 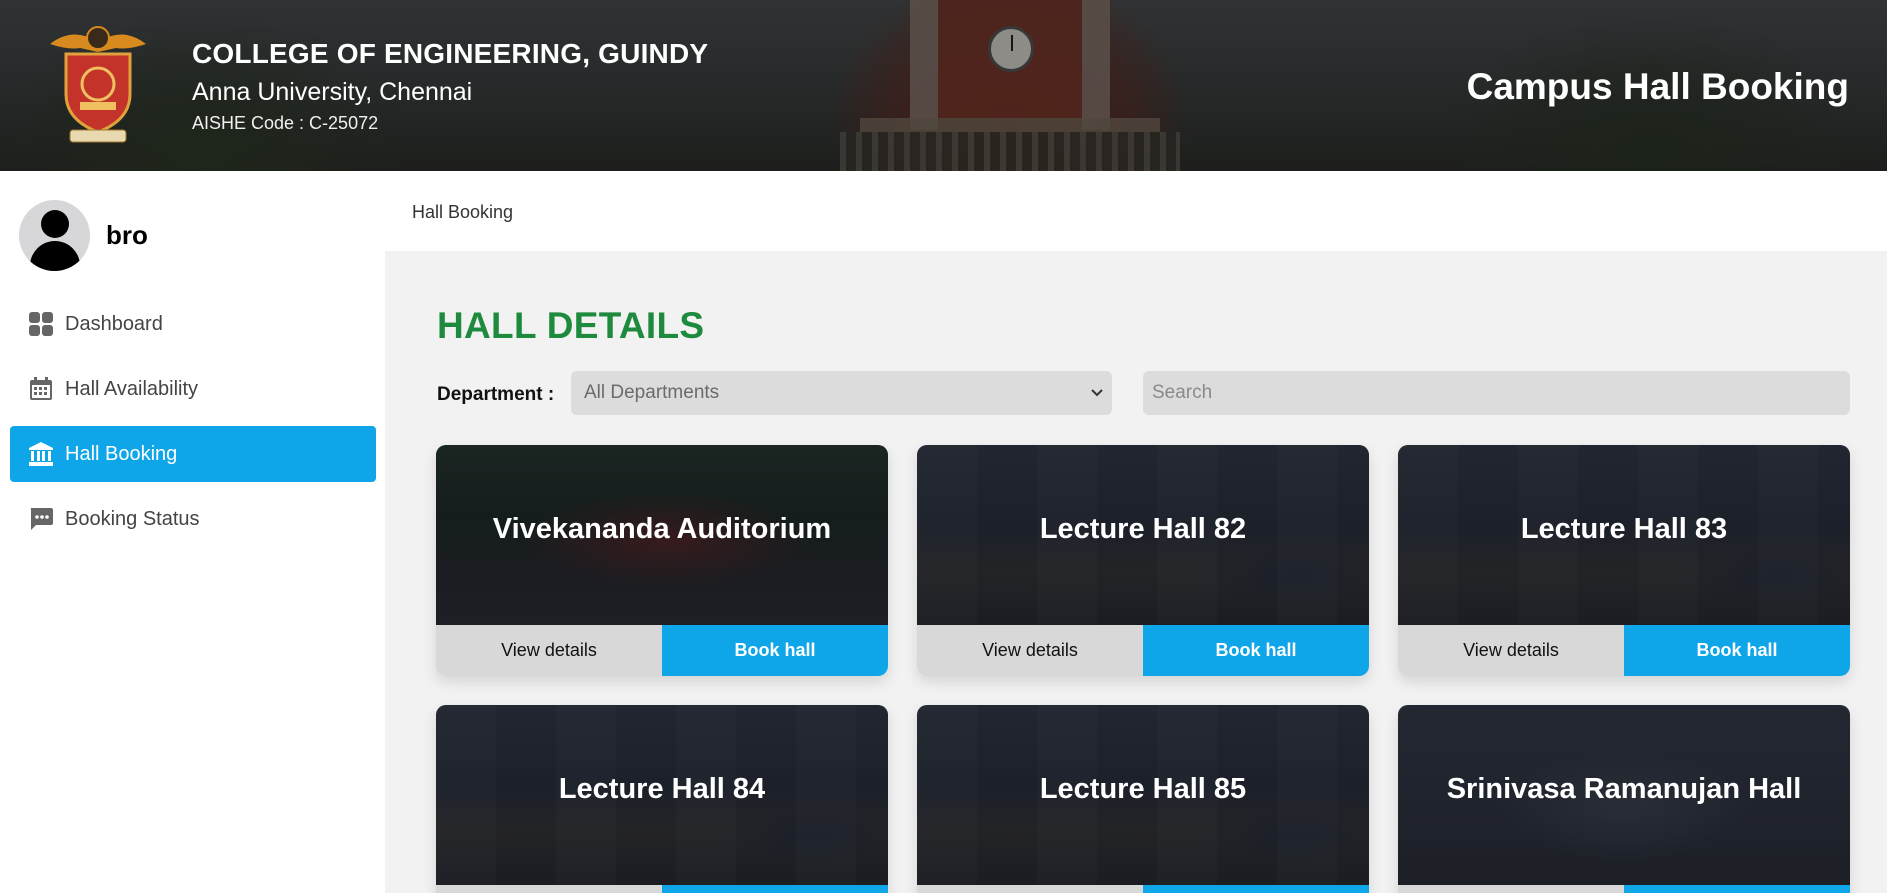 I want to click on sidebar-item-hall-availability: Hall Availability, so click(x=193, y=389).